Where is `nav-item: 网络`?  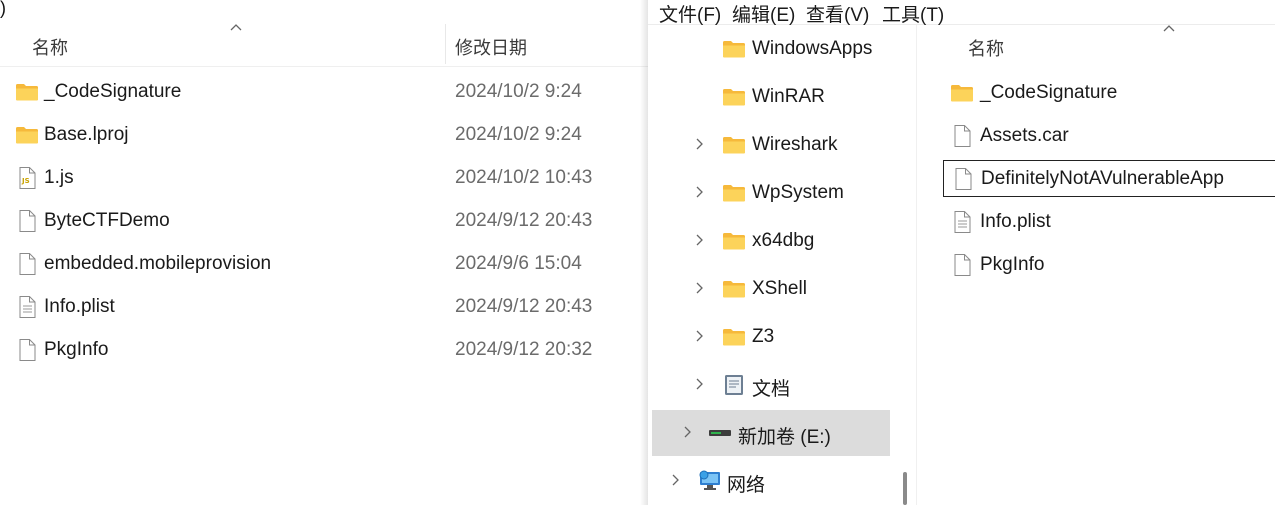 nav-item: 网络 is located at coordinates (783, 481).